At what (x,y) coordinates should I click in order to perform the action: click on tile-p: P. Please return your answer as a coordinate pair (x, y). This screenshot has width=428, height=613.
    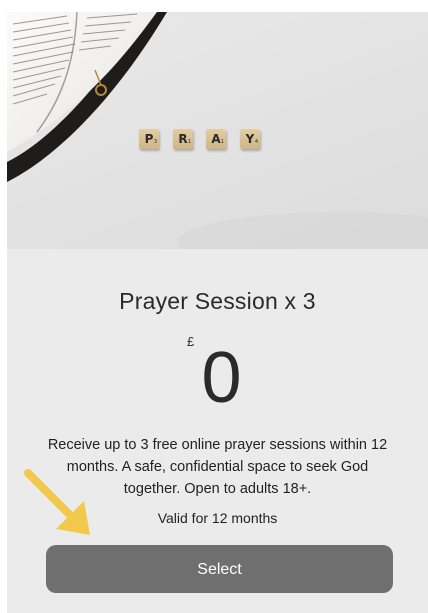
    Looking at the image, I should click on (149, 140).